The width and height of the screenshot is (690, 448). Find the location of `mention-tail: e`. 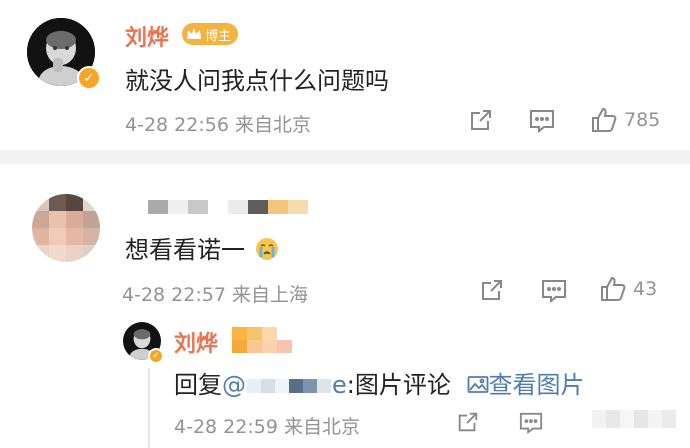

mention-tail: e is located at coordinates (339, 385).